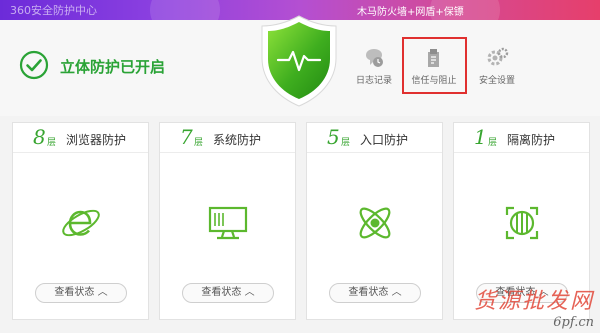 This screenshot has height=333, width=600. I want to click on card-title: 浏览器防护, so click(96, 140).